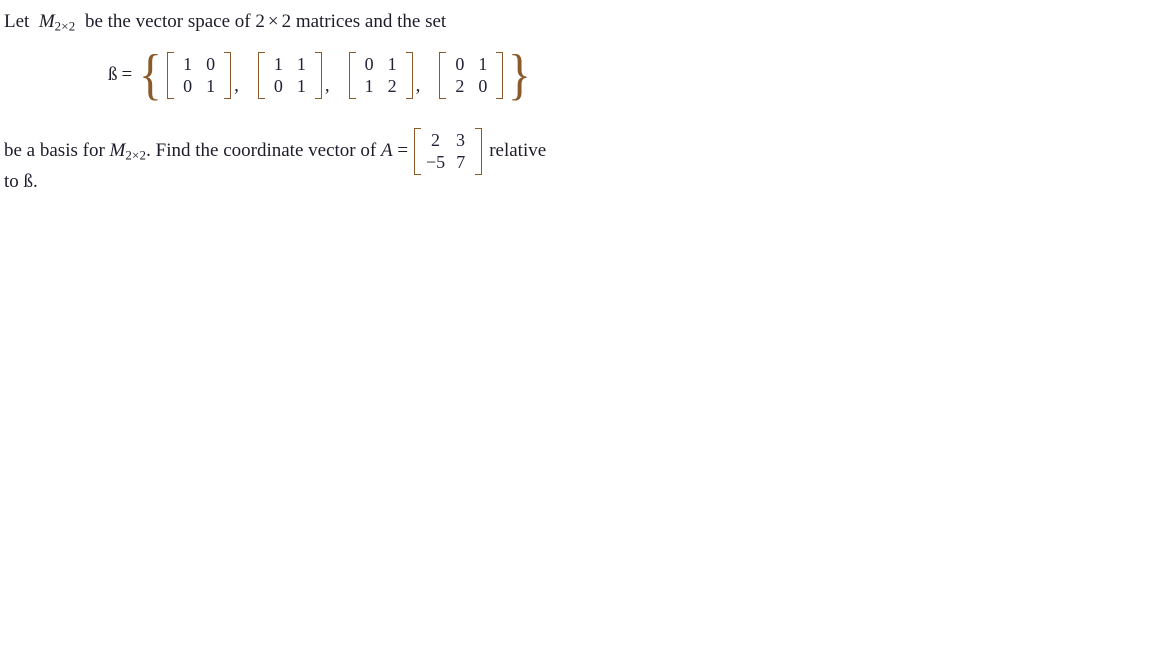 This screenshot has width=1152, height=648. I want to click on line4-text-part1: to, so click(11, 181).